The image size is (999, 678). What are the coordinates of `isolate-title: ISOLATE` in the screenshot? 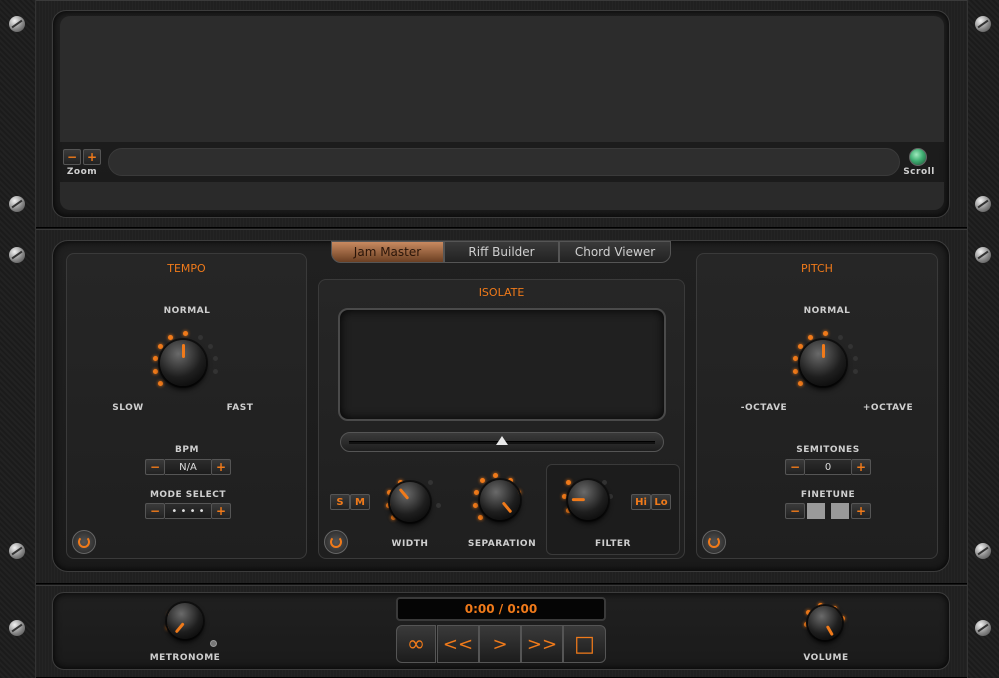 It's located at (501, 292).